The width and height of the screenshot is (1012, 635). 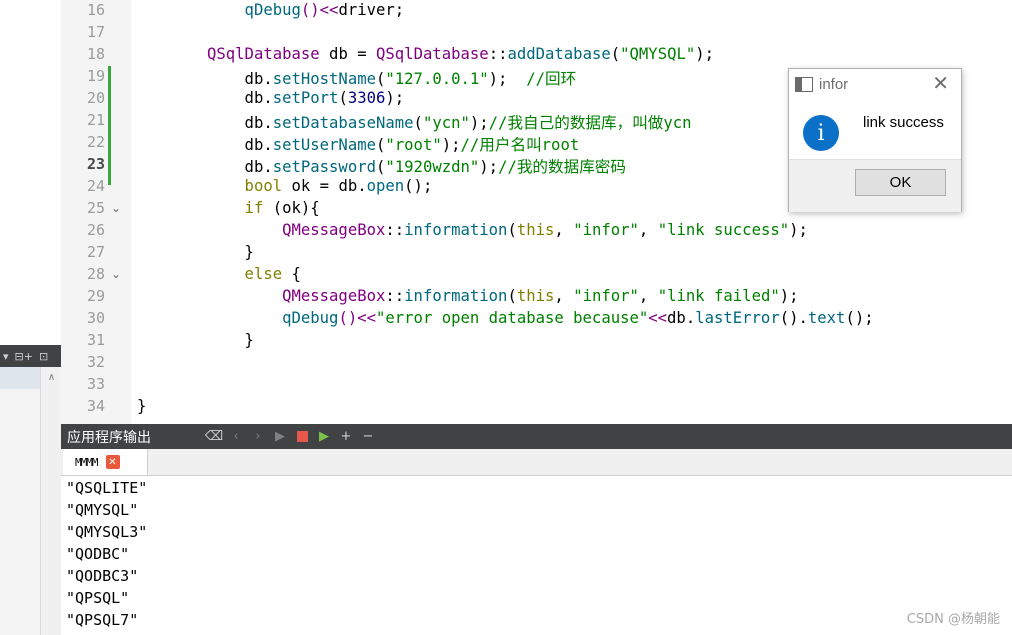 What do you see at coordinates (302, 436) in the screenshot?
I see `stop-icon` at bounding box center [302, 436].